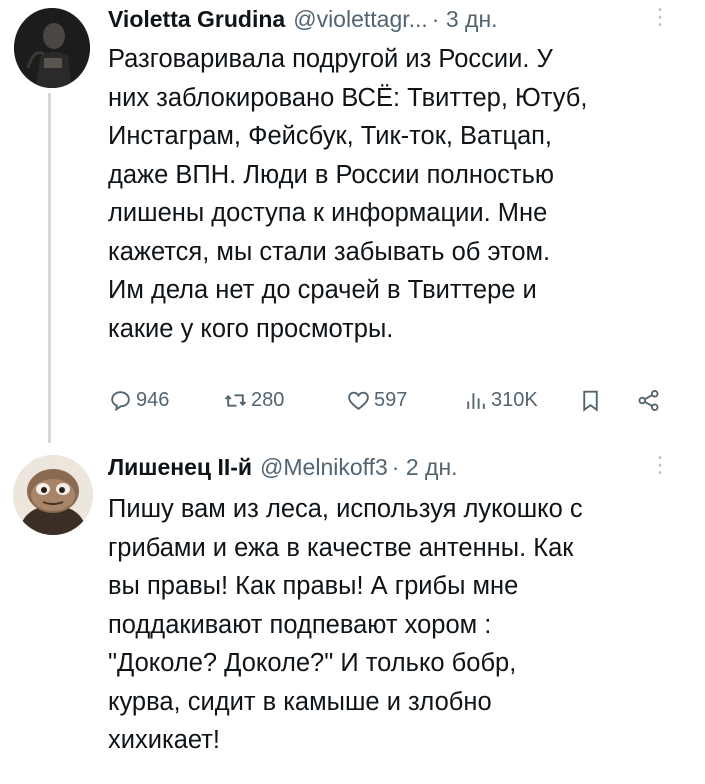 The image size is (705, 784). I want to click on heart-icon, so click(358, 400).